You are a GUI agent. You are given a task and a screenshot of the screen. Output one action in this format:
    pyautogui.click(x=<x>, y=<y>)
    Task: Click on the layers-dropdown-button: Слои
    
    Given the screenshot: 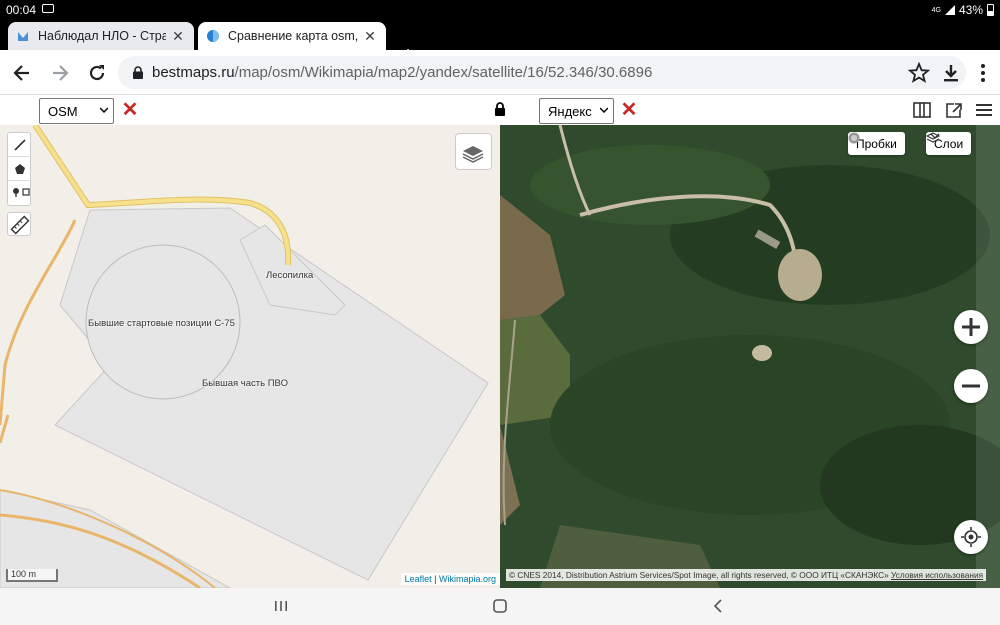 What is the action you would take?
    pyautogui.click(x=949, y=143)
    